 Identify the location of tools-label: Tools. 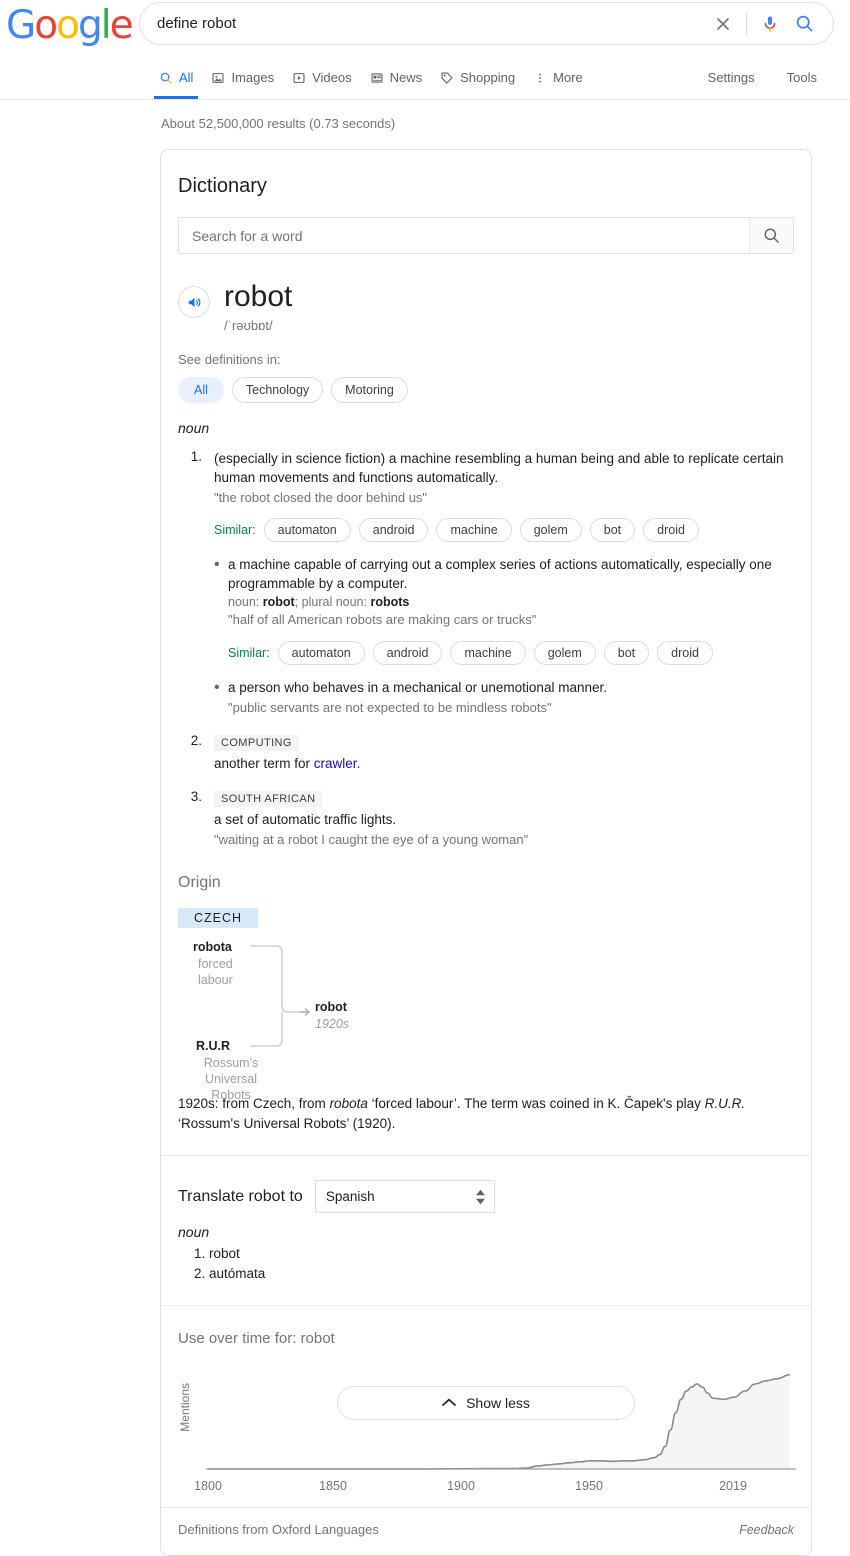
(801, 77).